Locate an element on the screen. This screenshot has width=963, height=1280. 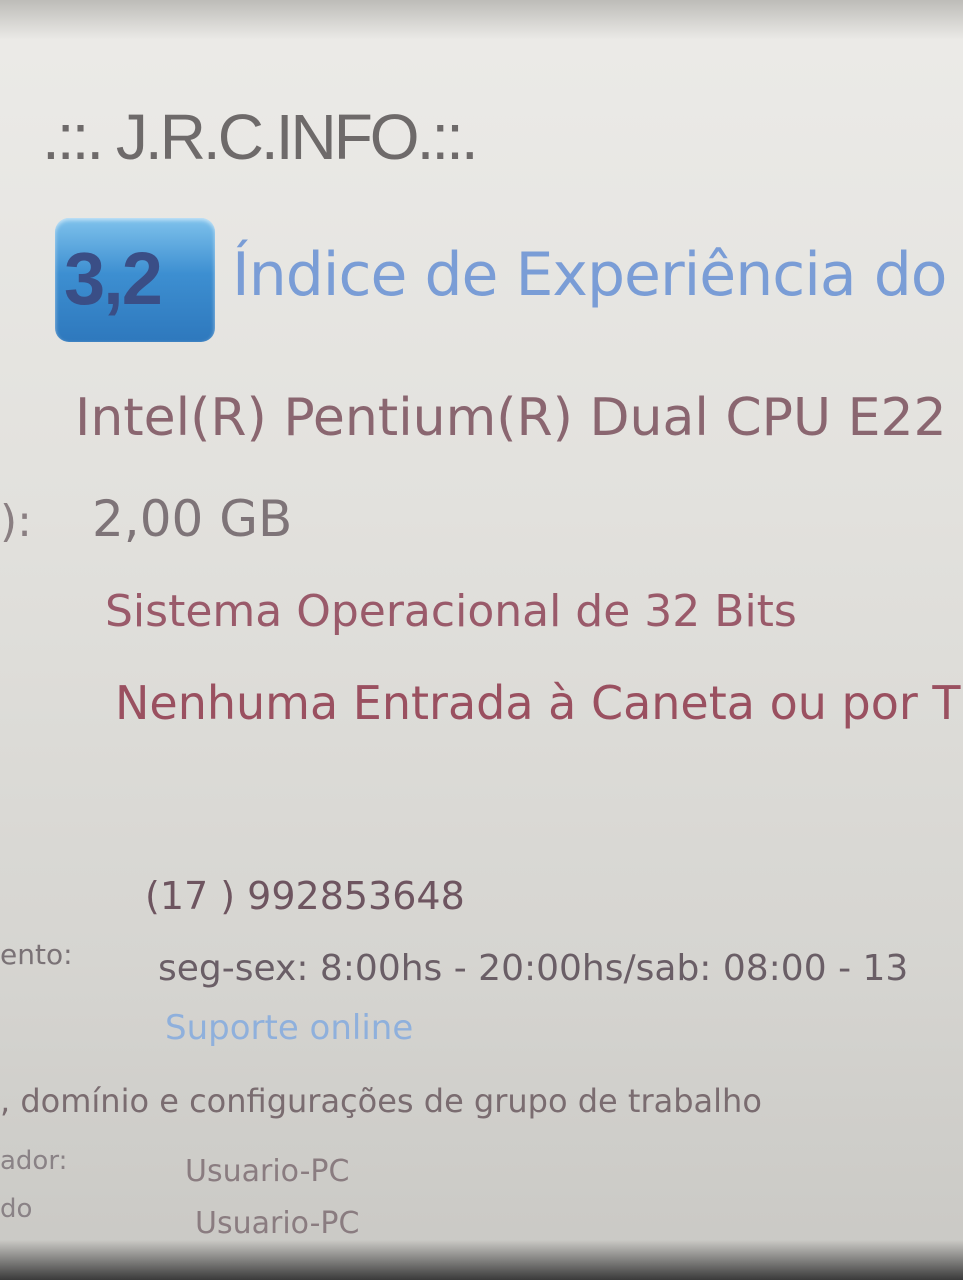
manufacturer-name: .::. J.R.C.INFO.::. is located at coordinates (260, 137).